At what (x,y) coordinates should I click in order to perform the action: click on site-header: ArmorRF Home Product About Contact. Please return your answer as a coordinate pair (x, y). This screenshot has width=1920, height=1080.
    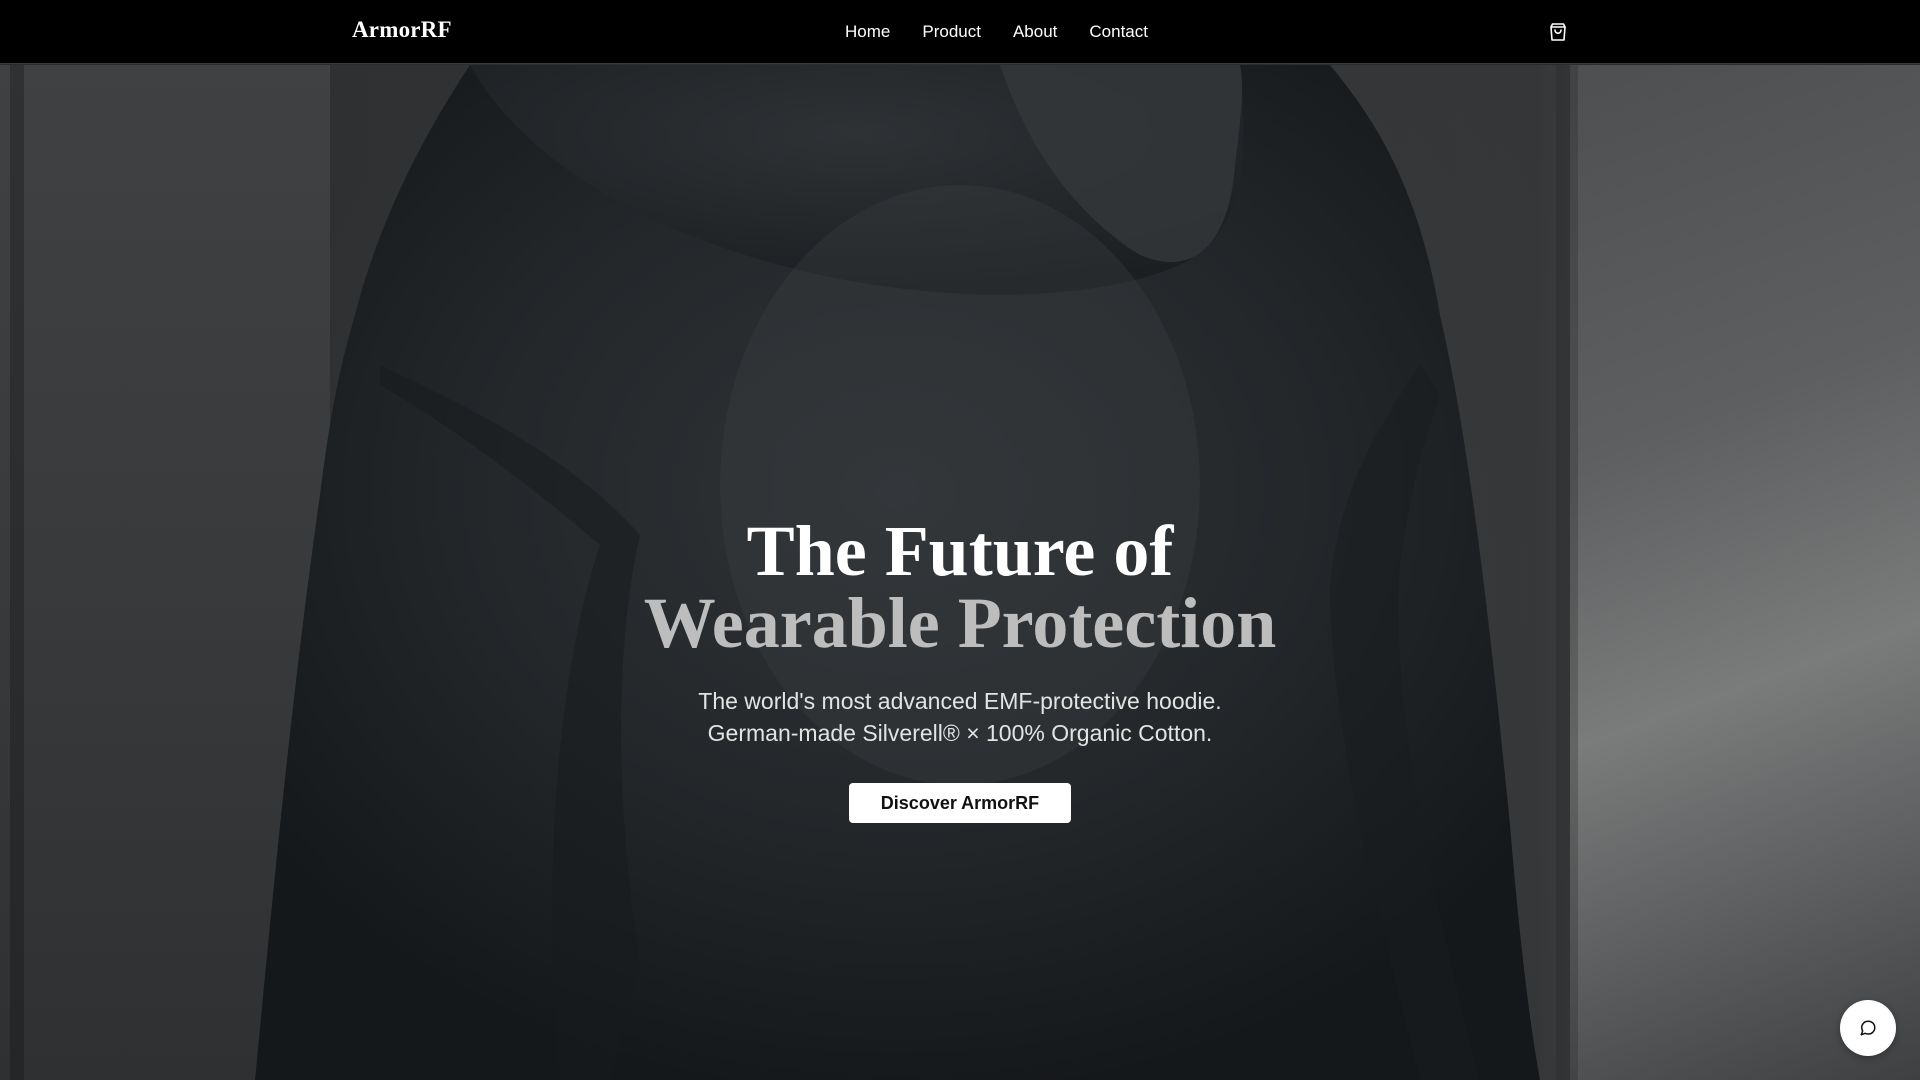
    Looking at the image, I should click on (960, 32).